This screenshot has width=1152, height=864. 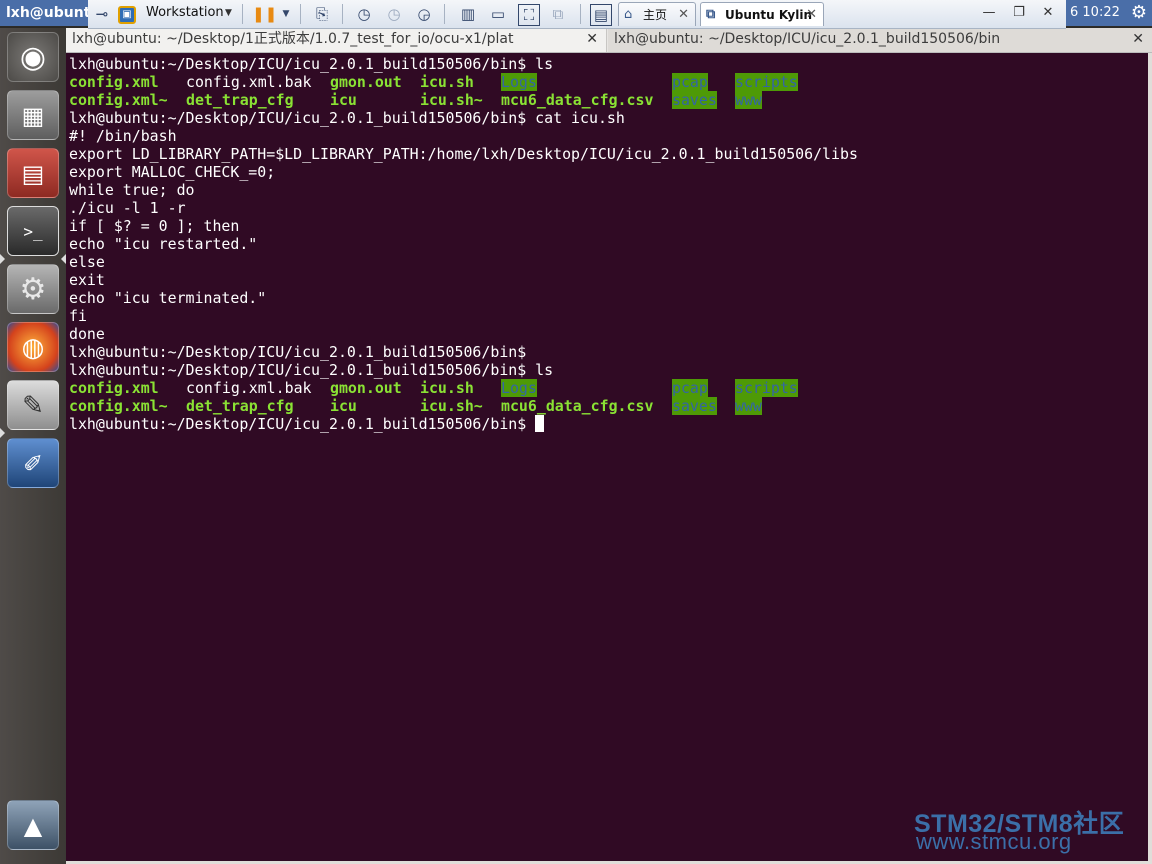 I want to click on script-line: fi, so click(x=78, y=316).